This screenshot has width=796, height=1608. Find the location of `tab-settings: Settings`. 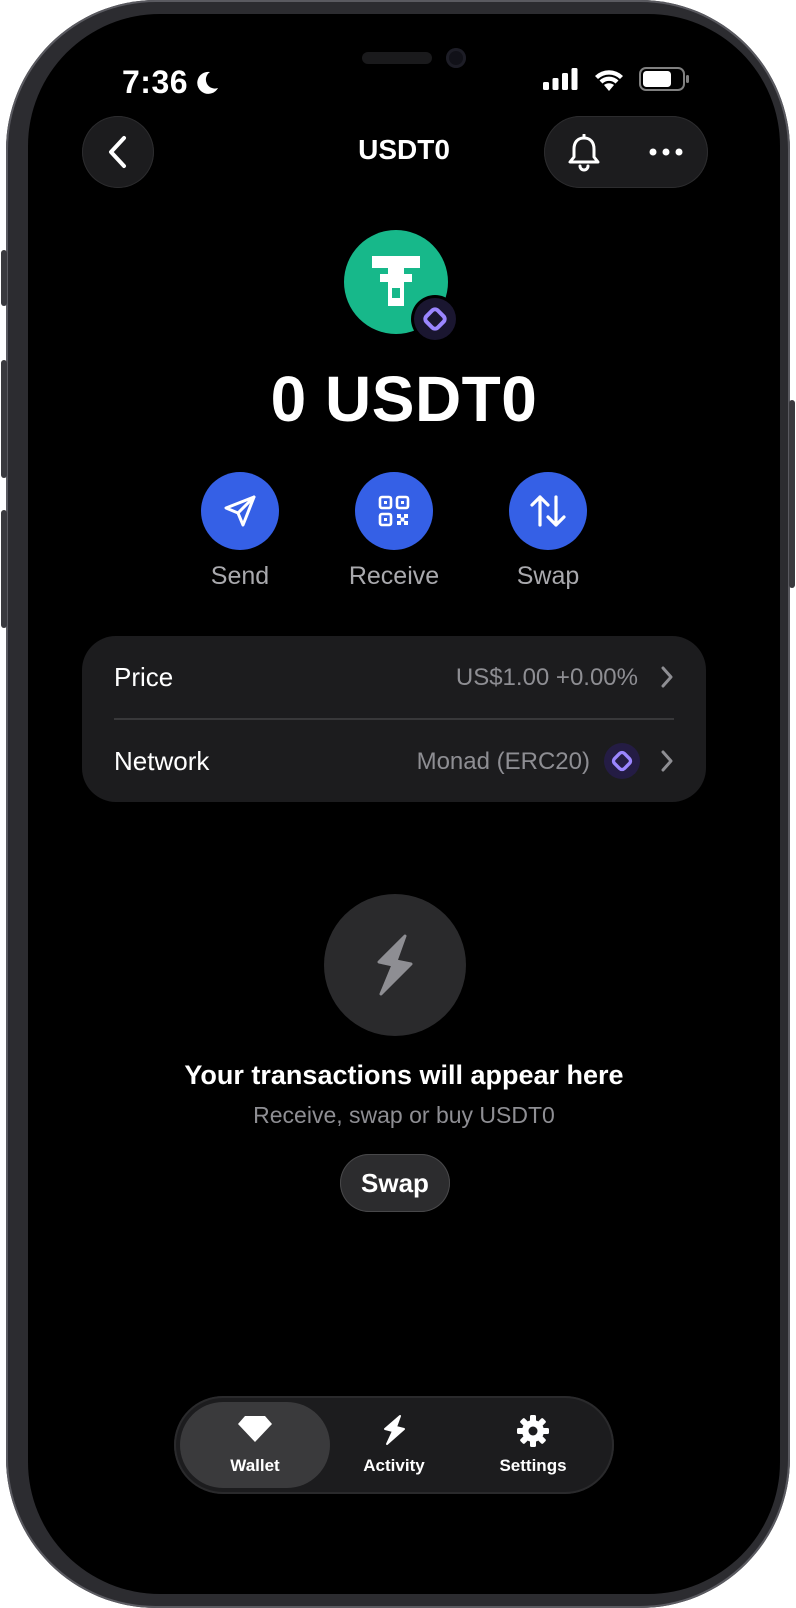

tab-settings: Settings is located at coordinates (533, 1445).